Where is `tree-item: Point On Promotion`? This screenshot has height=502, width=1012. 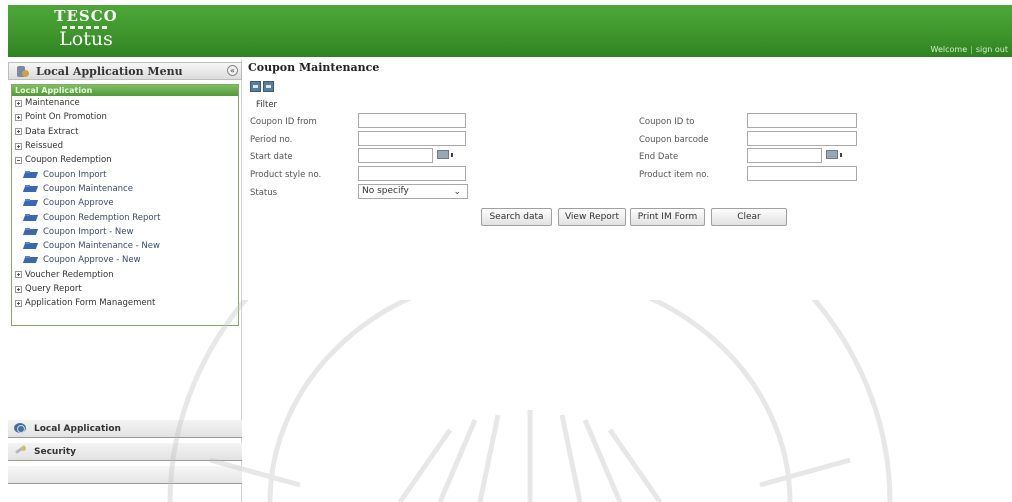 tree-item: Point On Promotion is located at coordinates (125, 117).